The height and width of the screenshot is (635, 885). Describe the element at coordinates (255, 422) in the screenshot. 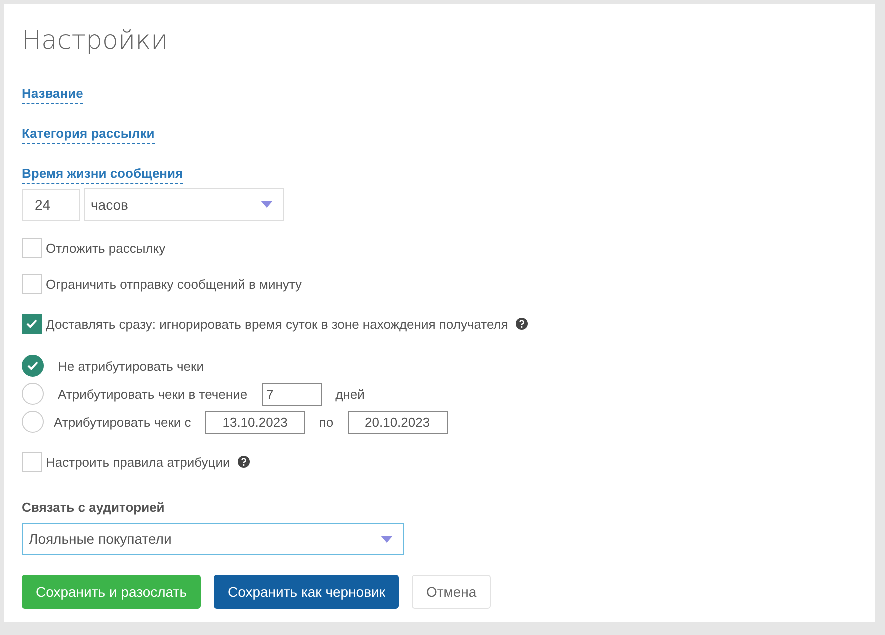

I see `date-input: 13.10.2023` at that location.